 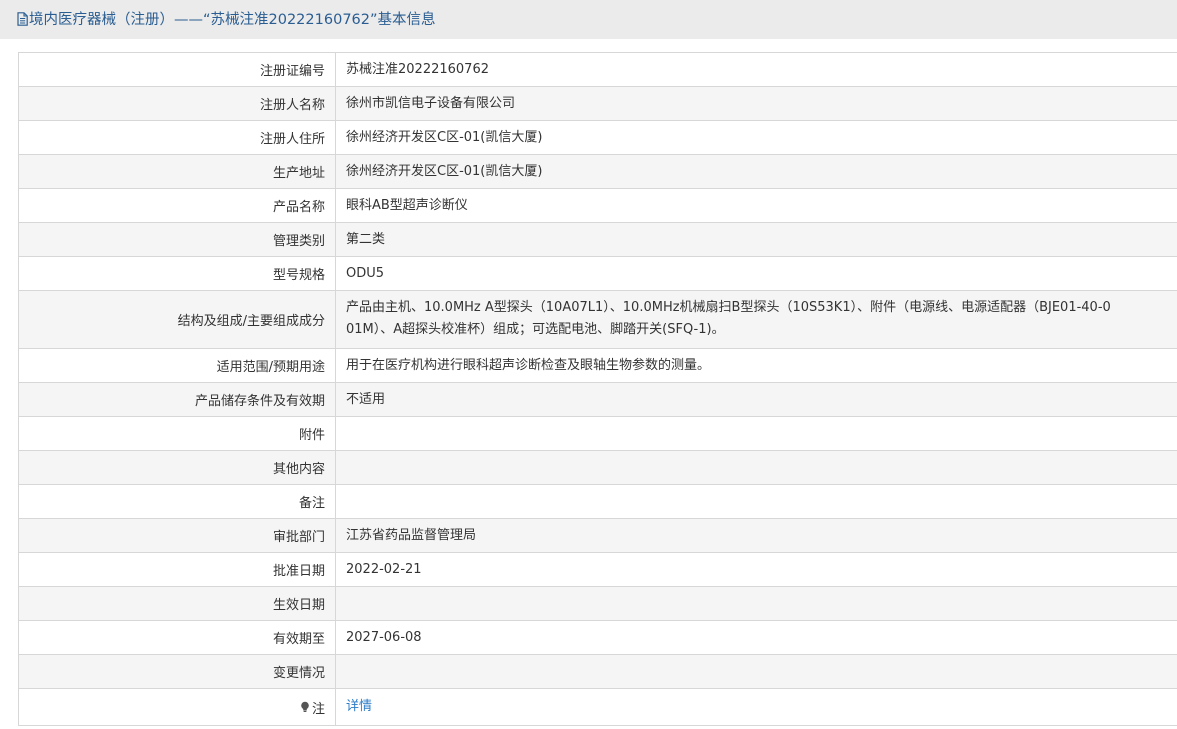 What do you see at coordinates (177, 467) in the screenshot?
I see `row-label: 其他内容` at bounding box center [177, 467].